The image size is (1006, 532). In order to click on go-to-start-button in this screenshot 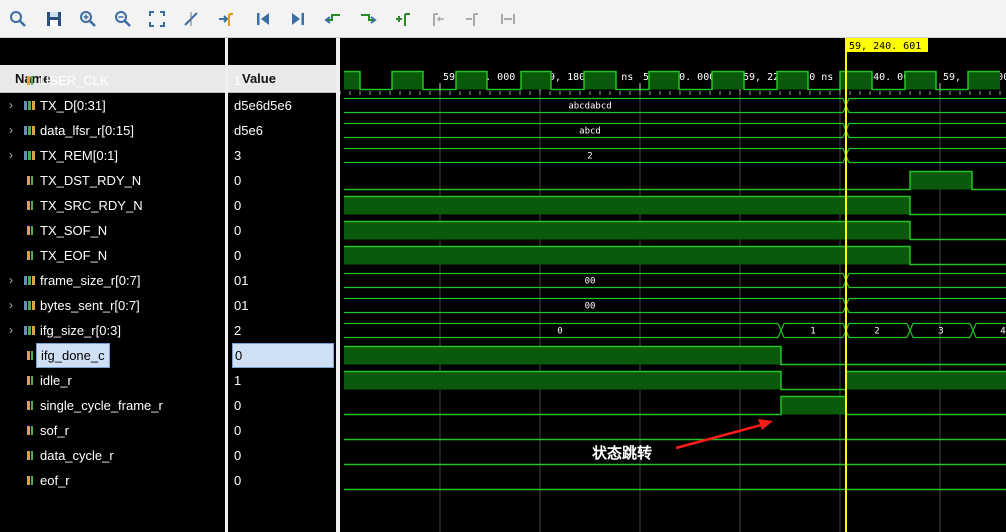, I will do `click(263, 19)`.